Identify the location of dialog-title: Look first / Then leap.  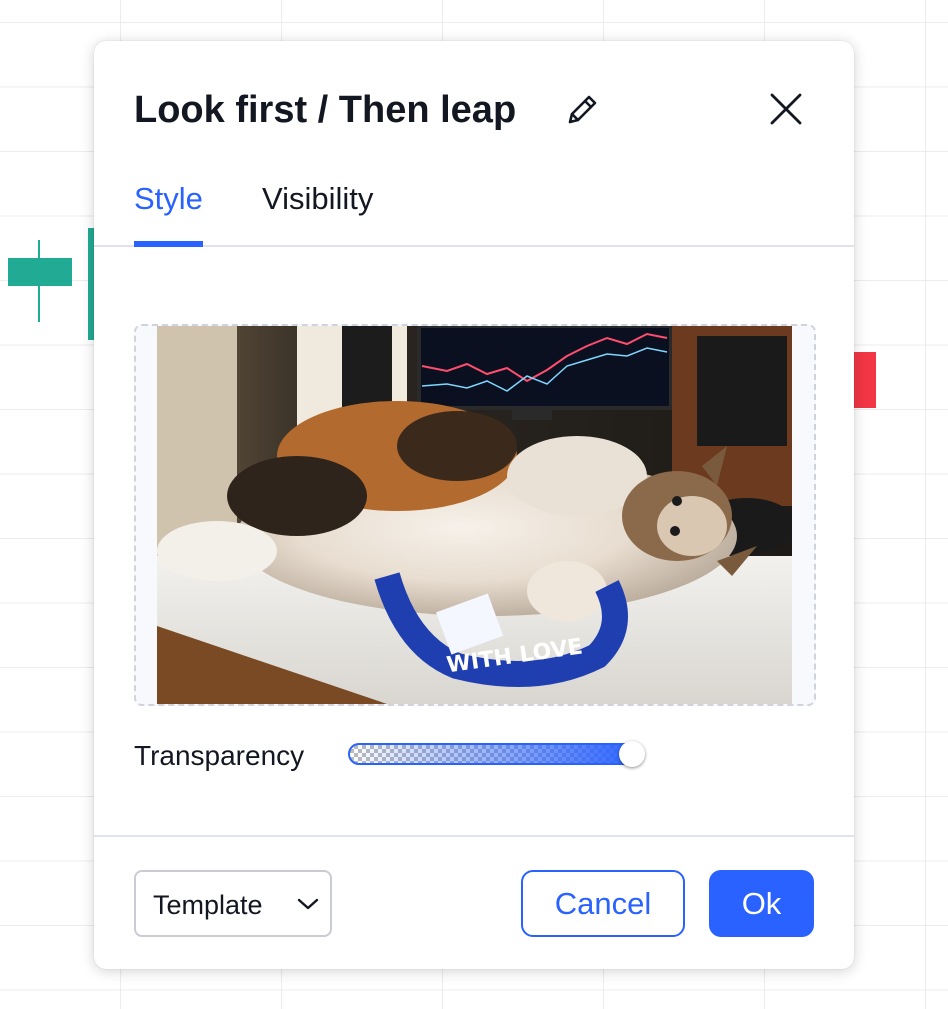
(325, 110).